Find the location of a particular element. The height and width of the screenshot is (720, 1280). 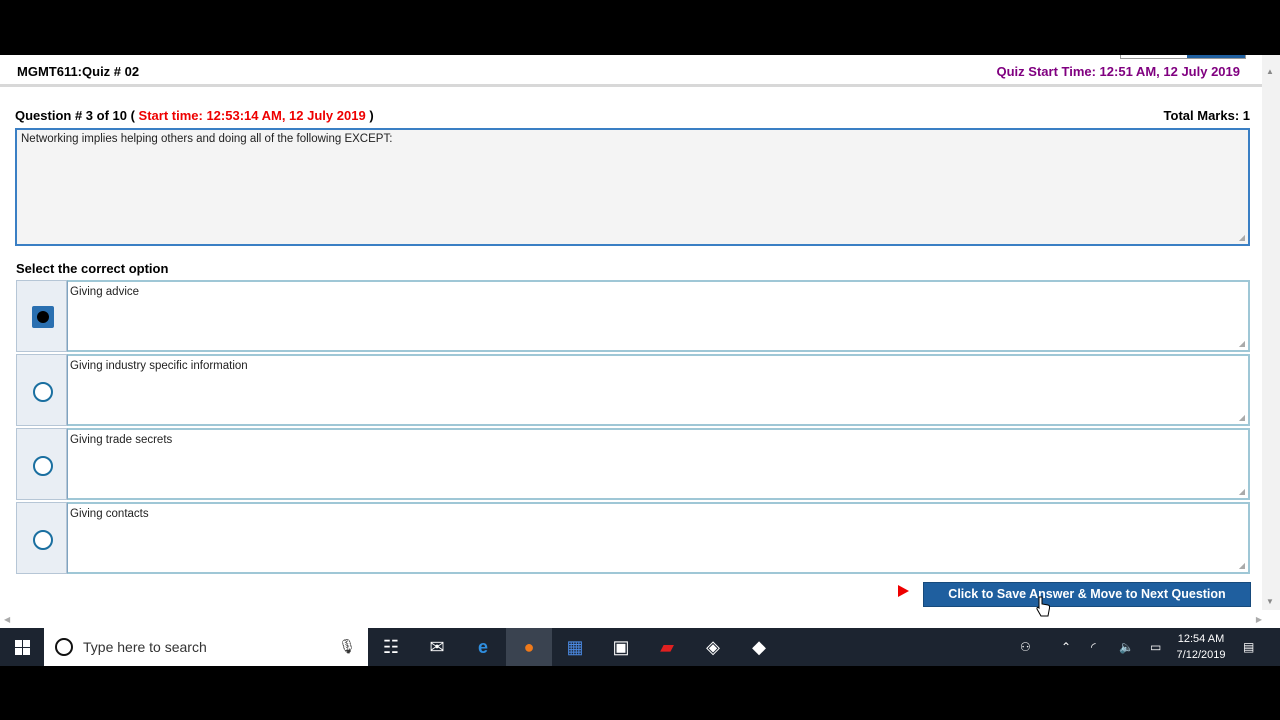

total-marks: Total Marks: 1 is located at coordinates (1206, 115).